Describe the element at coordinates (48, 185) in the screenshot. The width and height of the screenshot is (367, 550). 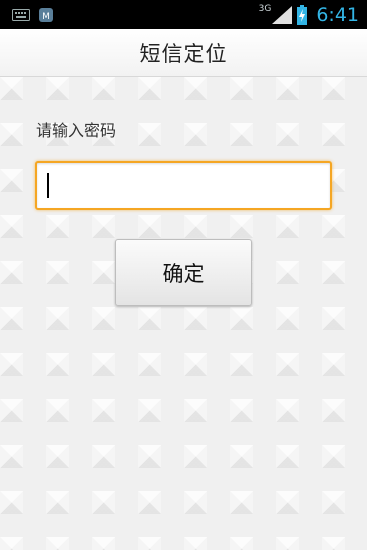
I see `text-cursor` at that location.